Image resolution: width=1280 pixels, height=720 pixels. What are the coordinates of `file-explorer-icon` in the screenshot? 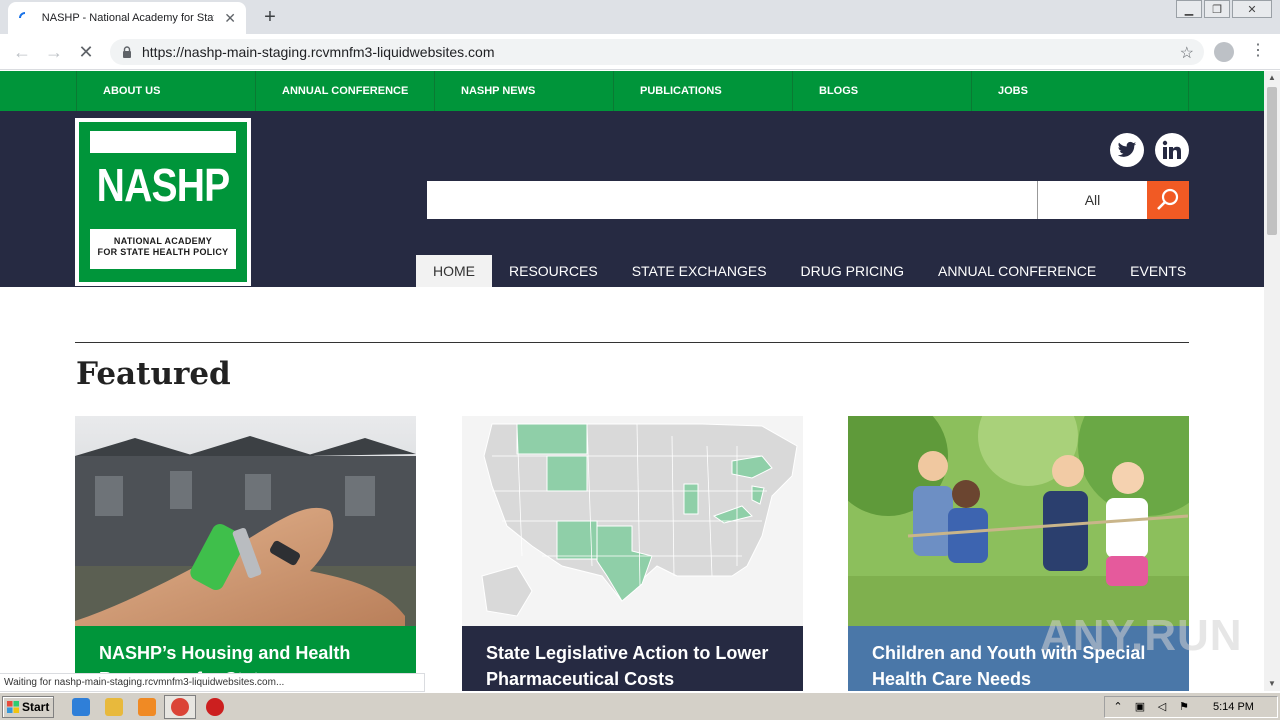 It's located at (114, 707).